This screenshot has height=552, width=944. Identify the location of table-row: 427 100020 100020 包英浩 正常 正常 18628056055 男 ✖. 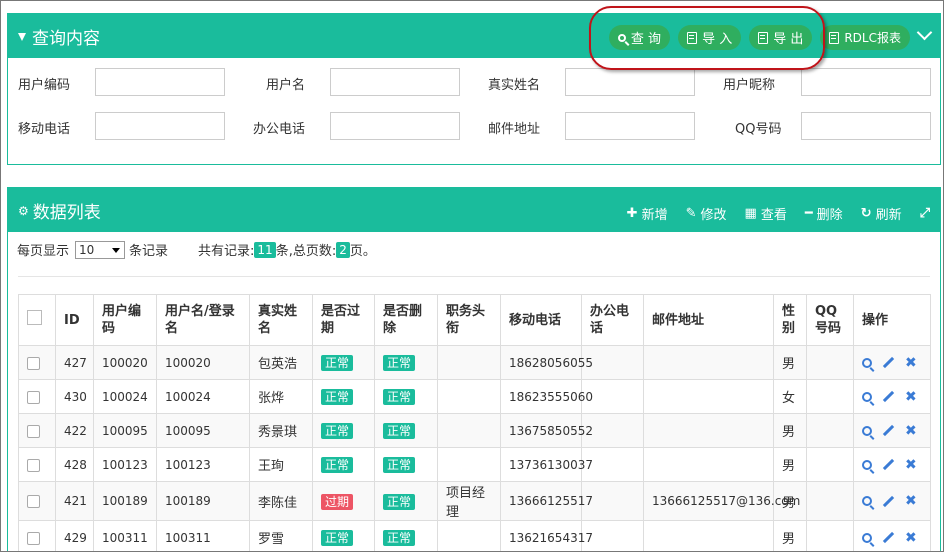
(474, 362).